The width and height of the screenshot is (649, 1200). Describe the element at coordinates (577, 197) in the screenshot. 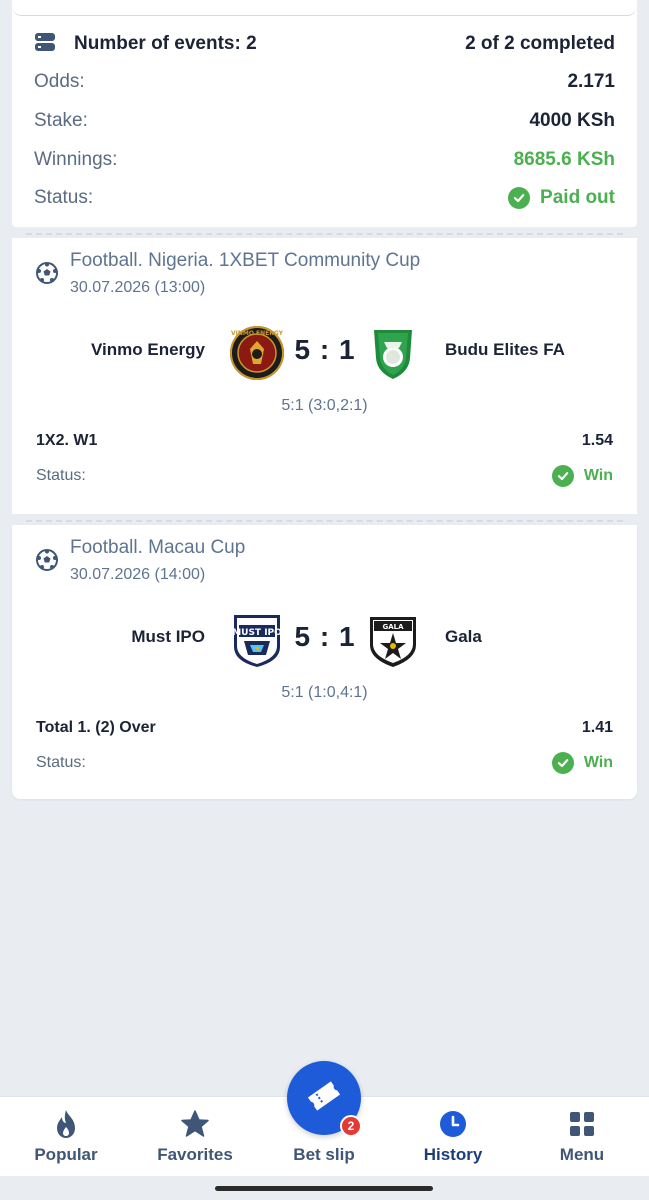

I see `status-value: Paid out` at that location.